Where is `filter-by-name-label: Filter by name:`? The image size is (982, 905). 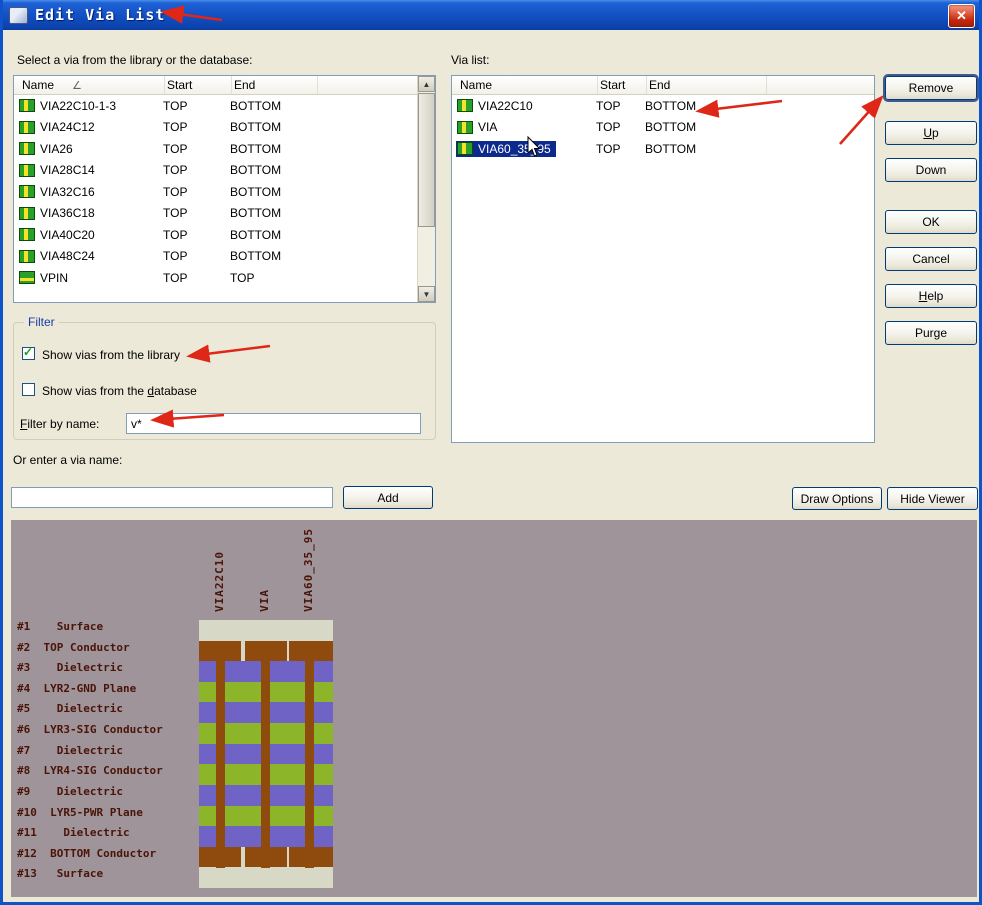 filter-by-name-label: Filter by name: is located at coordinates (60, 424).